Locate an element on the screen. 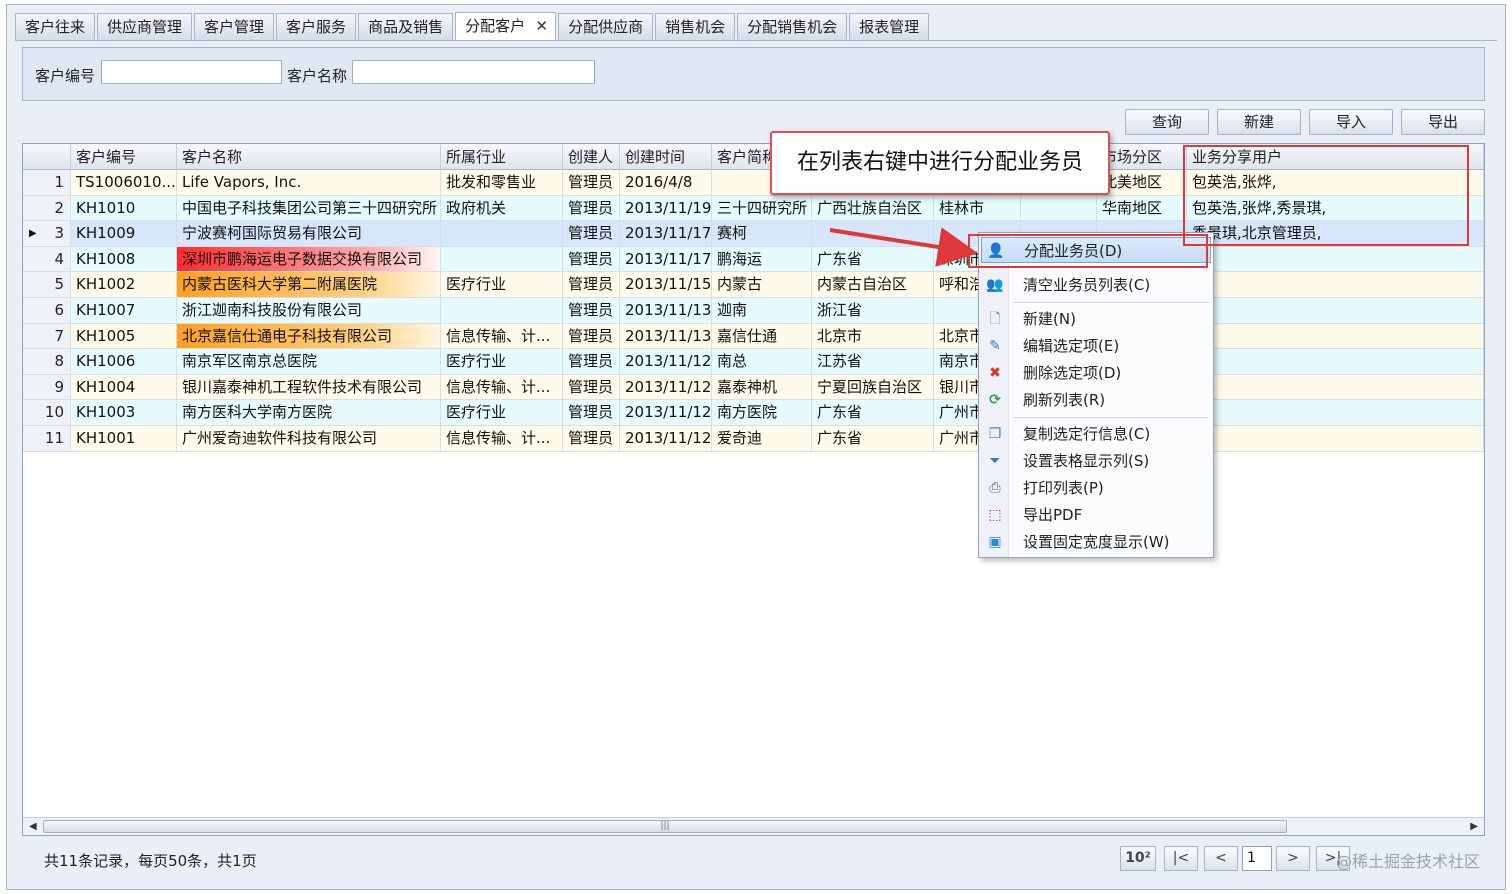 The image size is (1512, 894). scroll-right-icon: ▶ is located at coordinates (1474, 827).